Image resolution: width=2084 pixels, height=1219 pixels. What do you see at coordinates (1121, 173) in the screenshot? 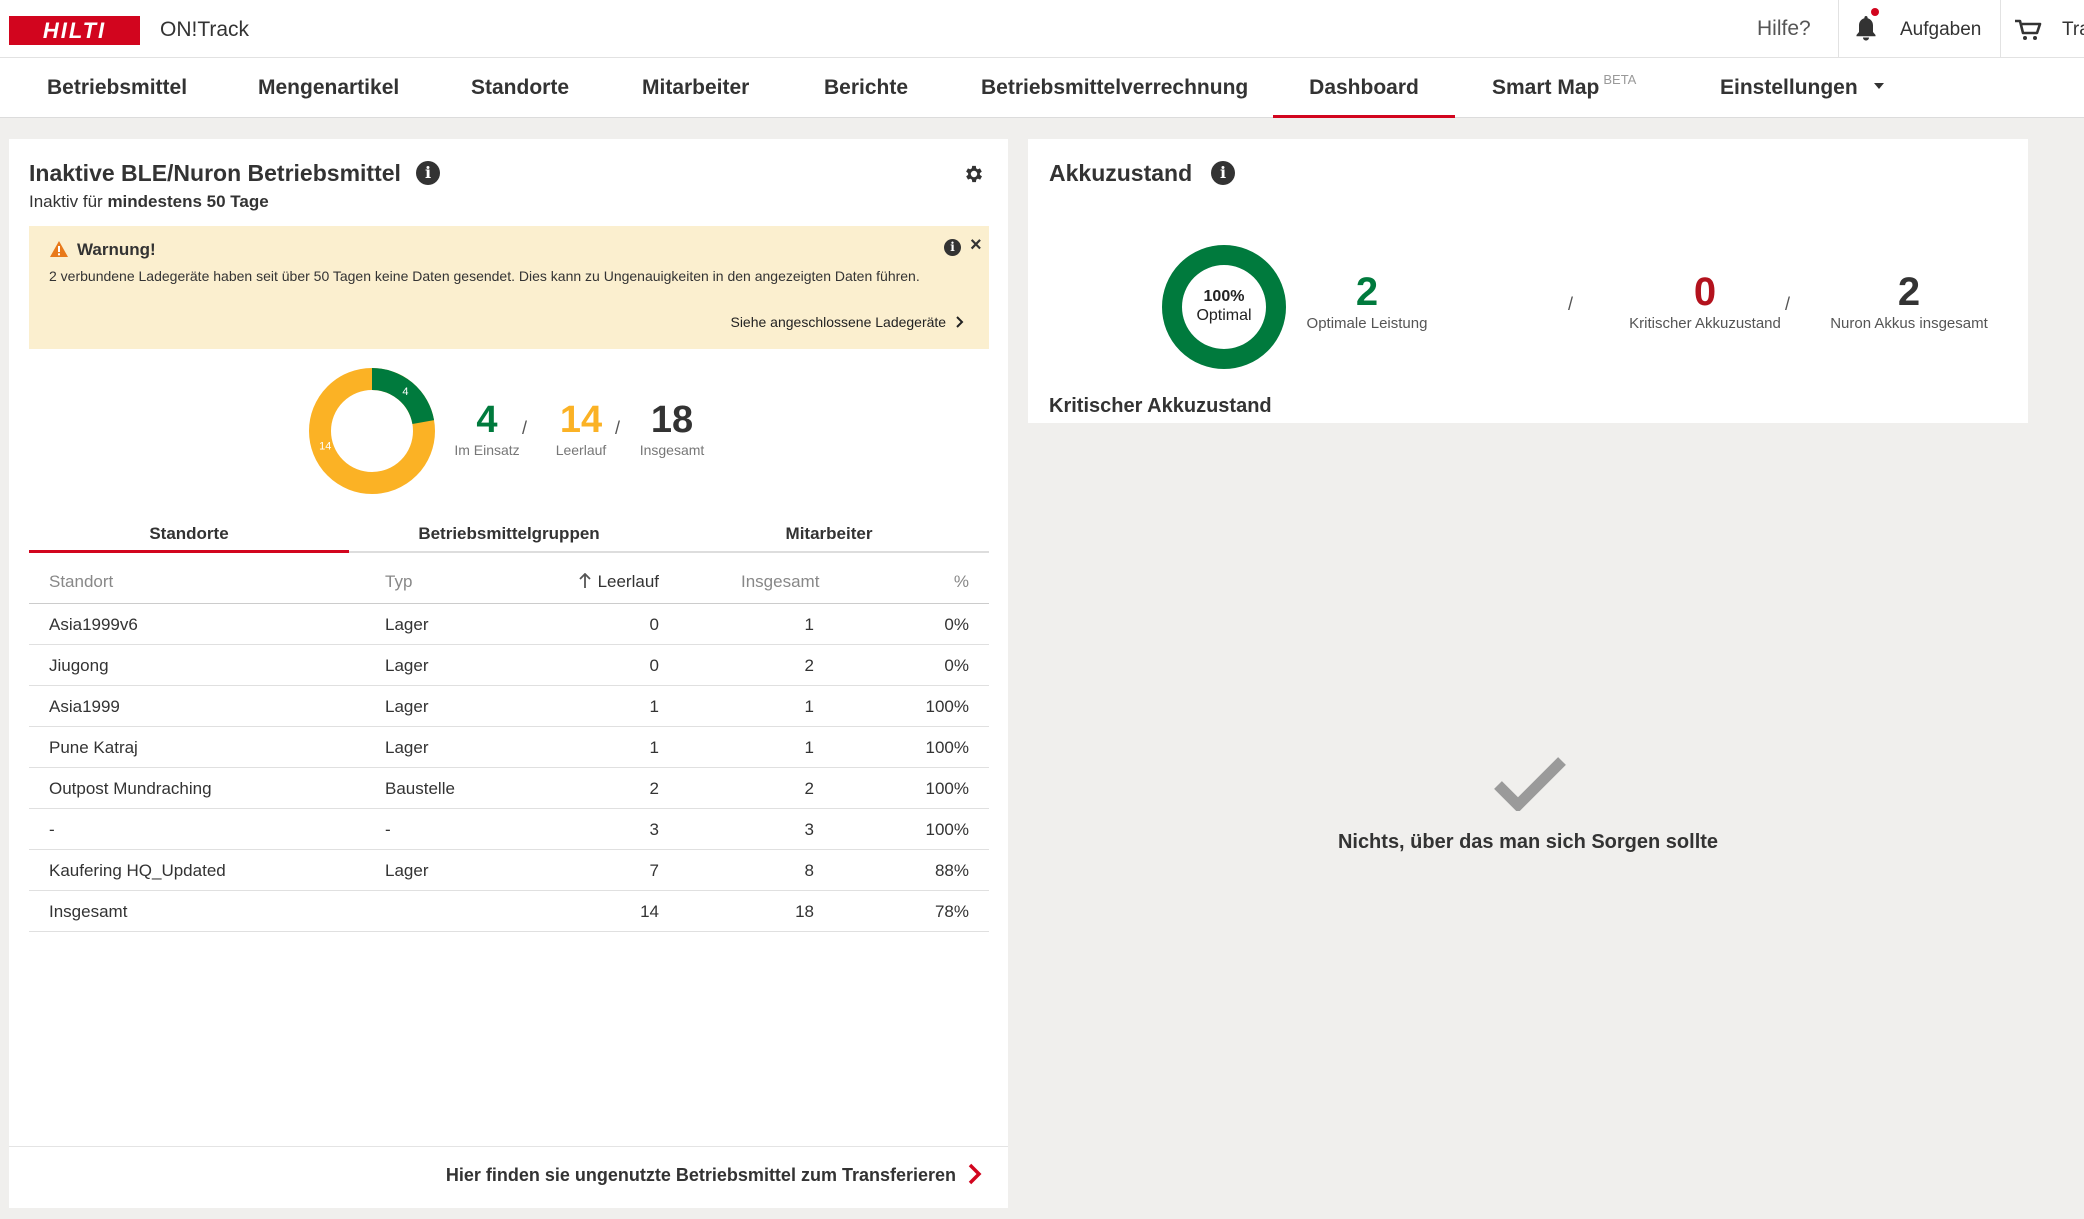
I see `widget-title: Akkuzustand` at bounding box center [1121, 173].